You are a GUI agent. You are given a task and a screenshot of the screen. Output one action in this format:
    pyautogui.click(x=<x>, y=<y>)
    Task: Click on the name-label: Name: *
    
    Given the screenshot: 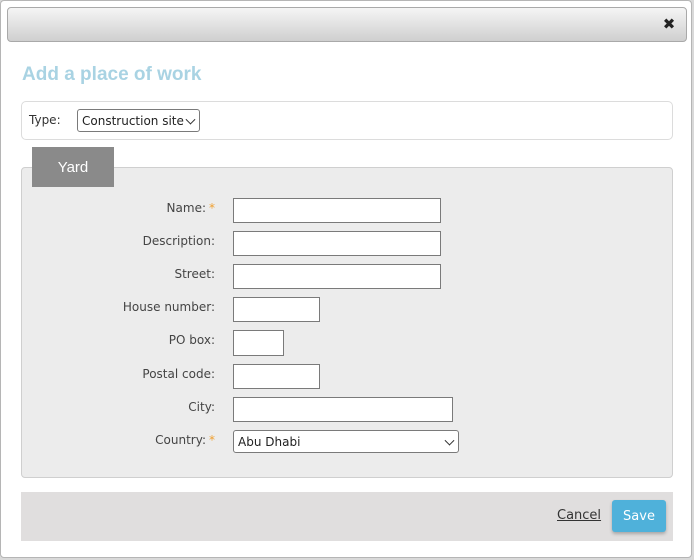 What is the action you would take?
    pyautogui.click(x=191, y=208)
    